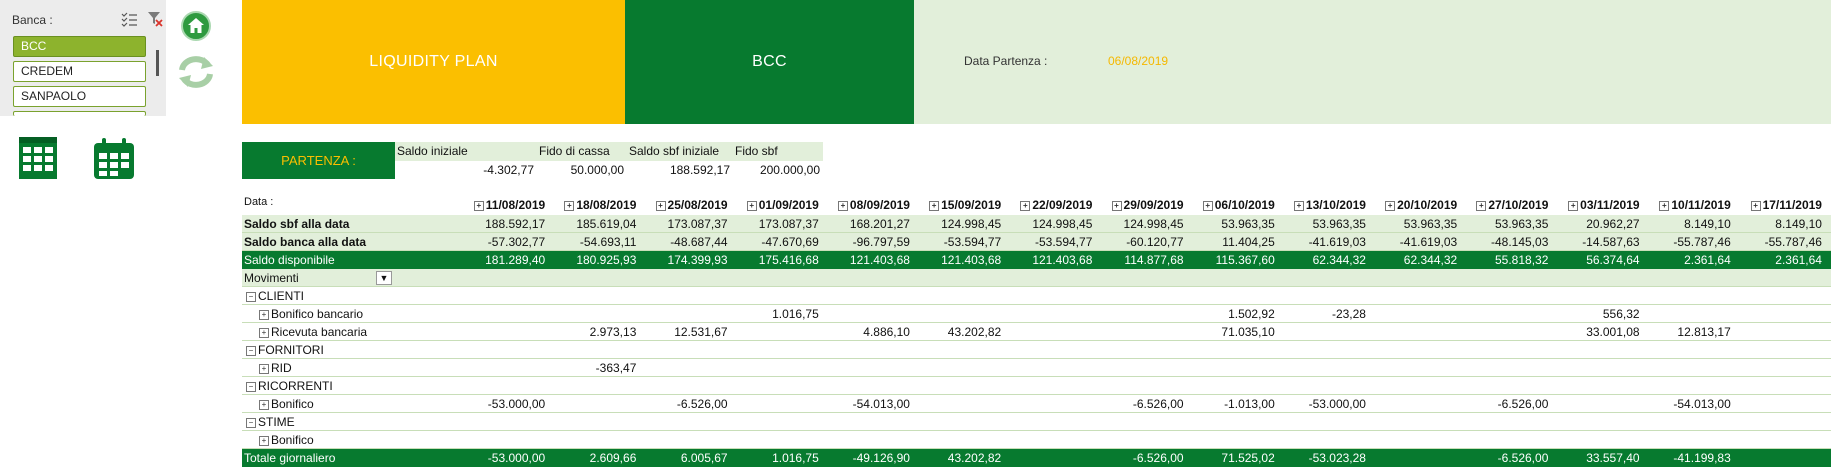 The height and width of the screenshot is (468, 1831). I want to click on date-header: +29/09/2019, so click(1140, 206).